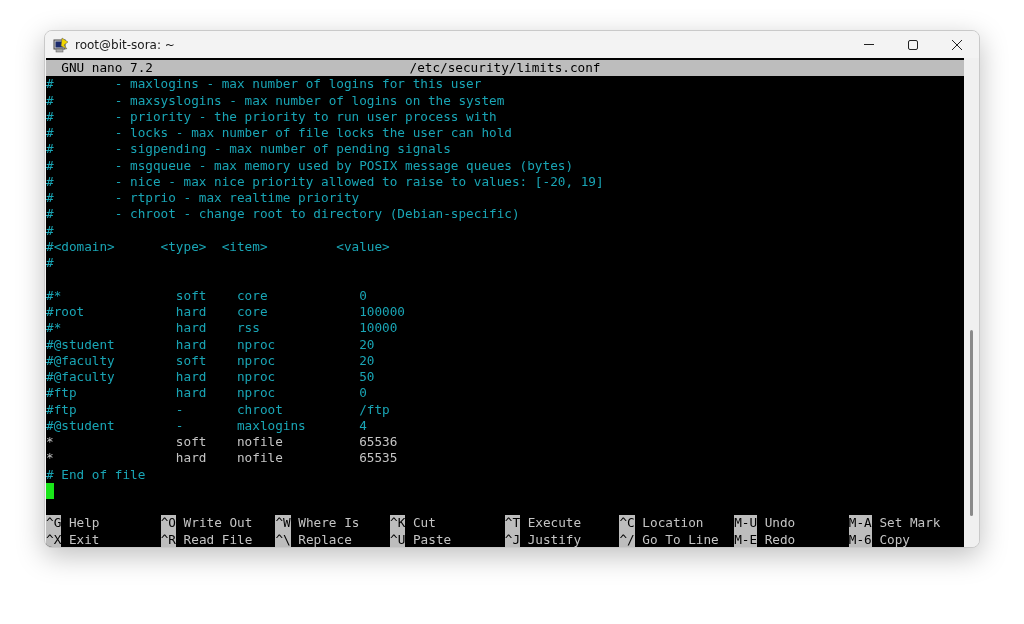  I want to click on file-name: /etc/security/limits.conf, so click(505, 68).